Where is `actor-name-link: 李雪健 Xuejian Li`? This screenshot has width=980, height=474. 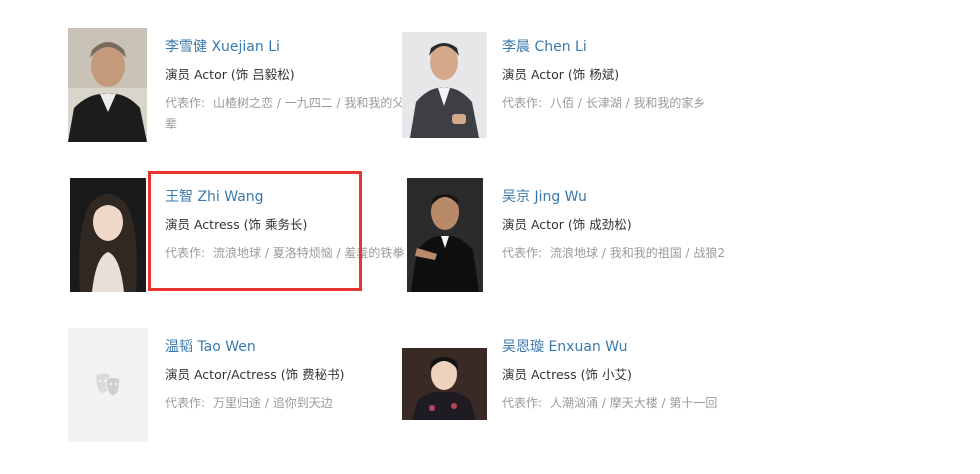
actor-name-link: 李雪健 Xuejian Li is located at coordinates (285, 47).